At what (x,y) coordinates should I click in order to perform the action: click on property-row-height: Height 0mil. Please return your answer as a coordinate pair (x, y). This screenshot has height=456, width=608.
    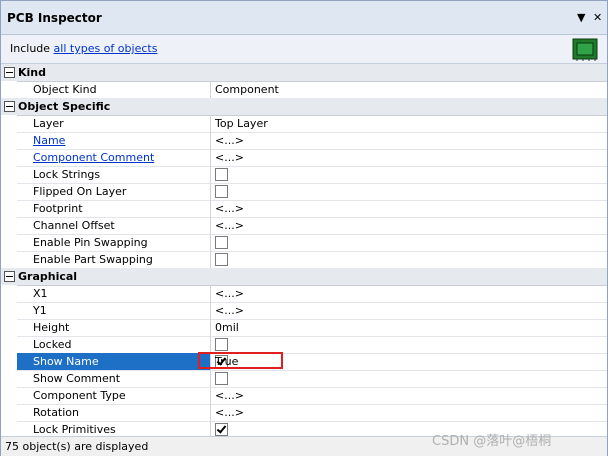
    Looking at the image, I should click on (304, 328).